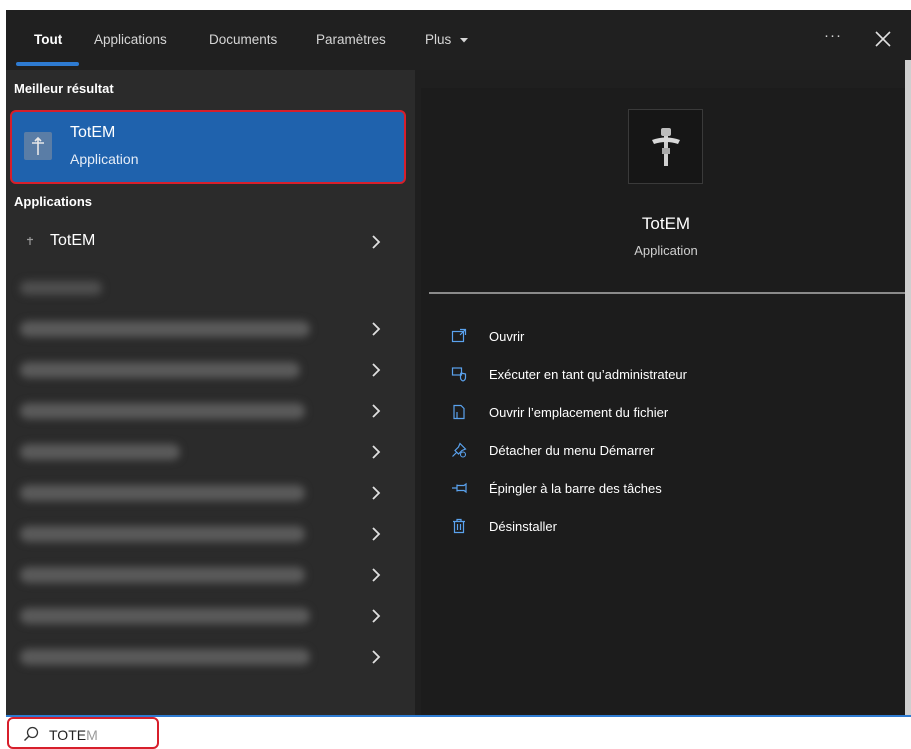 The height and width of the screenshot is (749, 911). What do you see at coordinates (667, 293) in the screenshot?
I see `detail-divider` at bounding box center [667, 293].